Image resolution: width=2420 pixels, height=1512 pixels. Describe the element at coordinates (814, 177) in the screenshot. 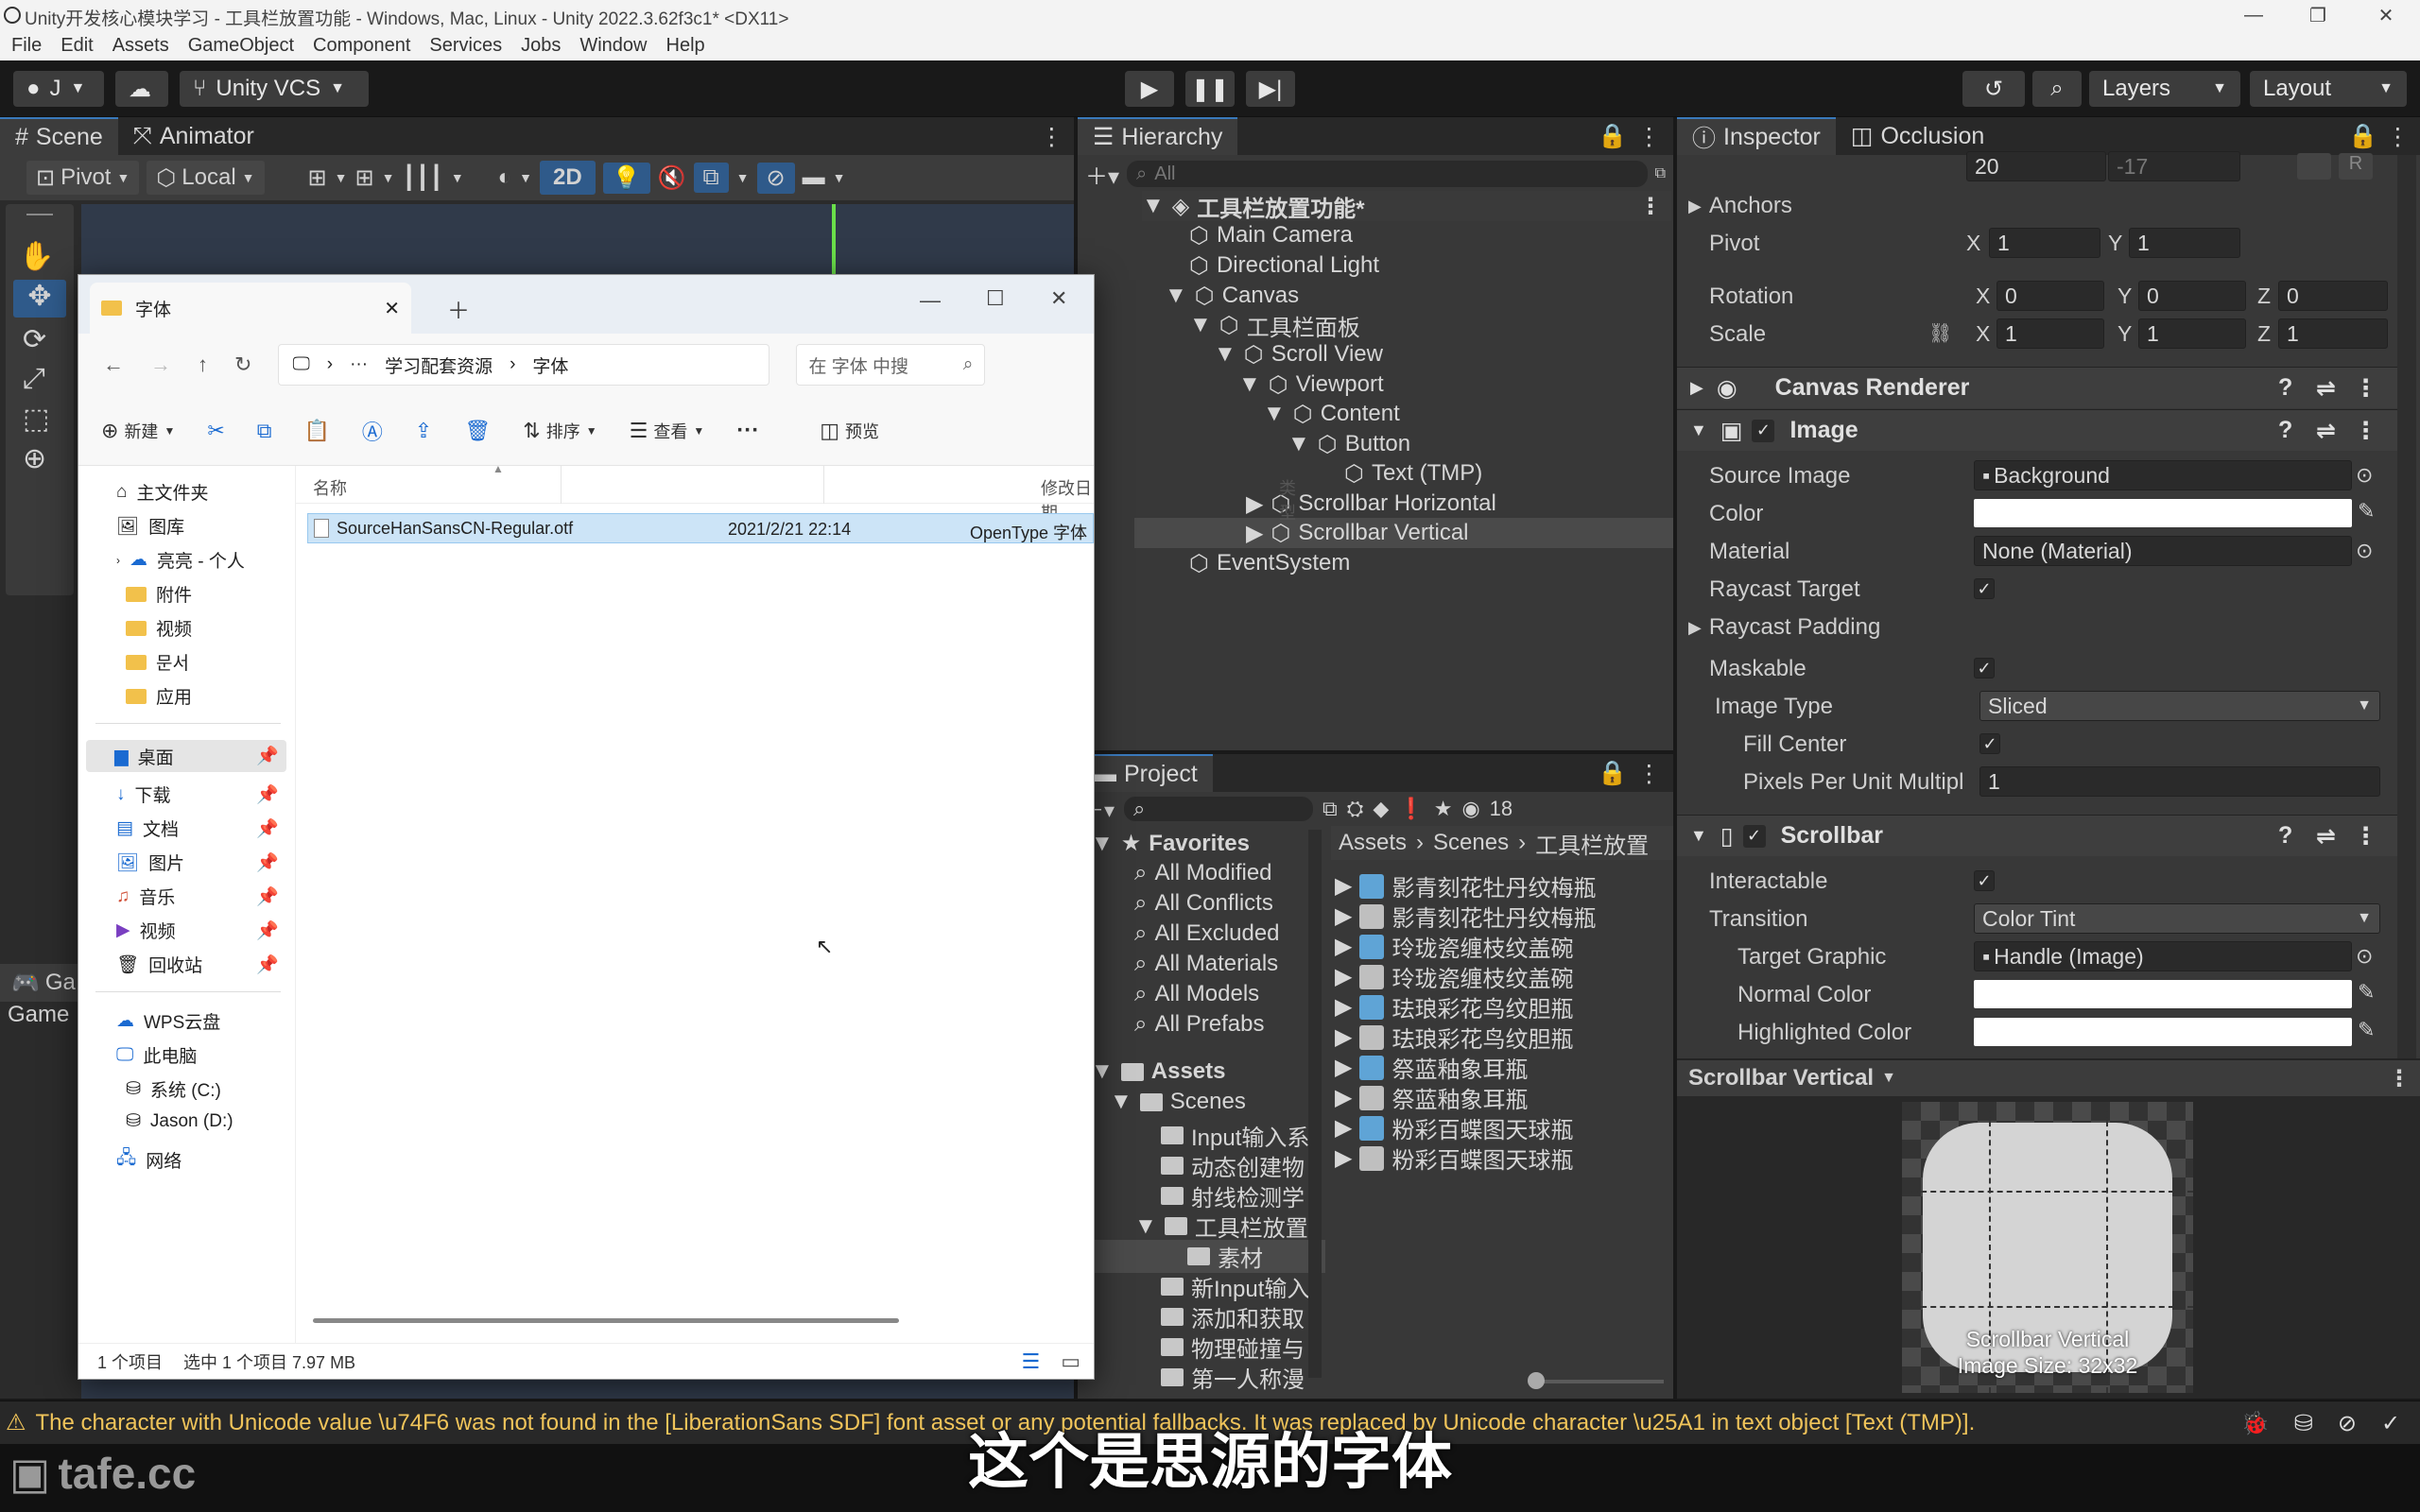

I see `camera-icon: ▬` at that location.